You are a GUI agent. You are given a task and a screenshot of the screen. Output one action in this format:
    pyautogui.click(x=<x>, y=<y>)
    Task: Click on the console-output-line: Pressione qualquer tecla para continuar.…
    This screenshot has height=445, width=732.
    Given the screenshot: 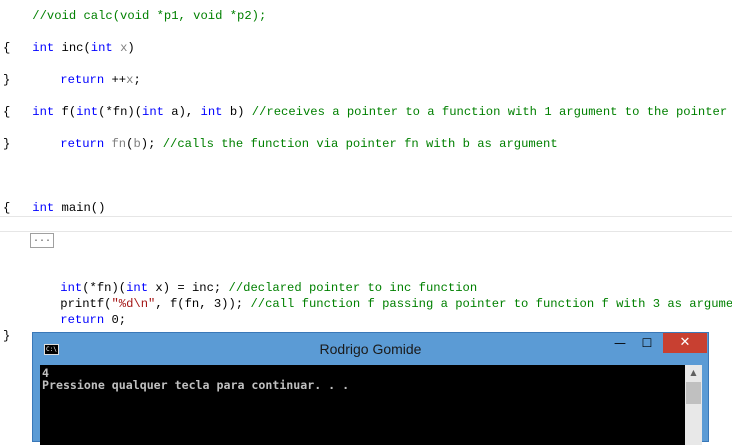 What is the action you would take?
    pyautogui.click(x=196, y=385)
    